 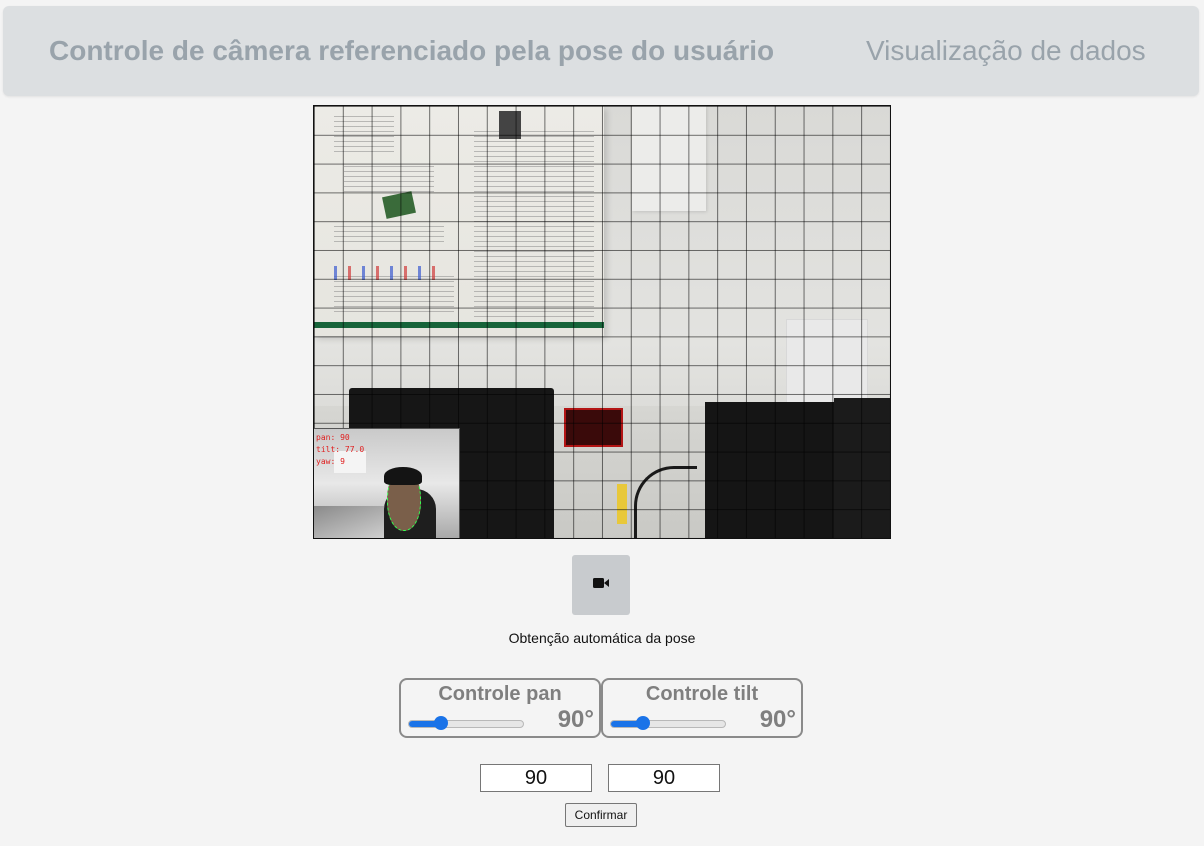 What do you see at coordinates (441, 723) in the screenshot?
I see `pan-slider-thumb` at bounding box center [441, 723].